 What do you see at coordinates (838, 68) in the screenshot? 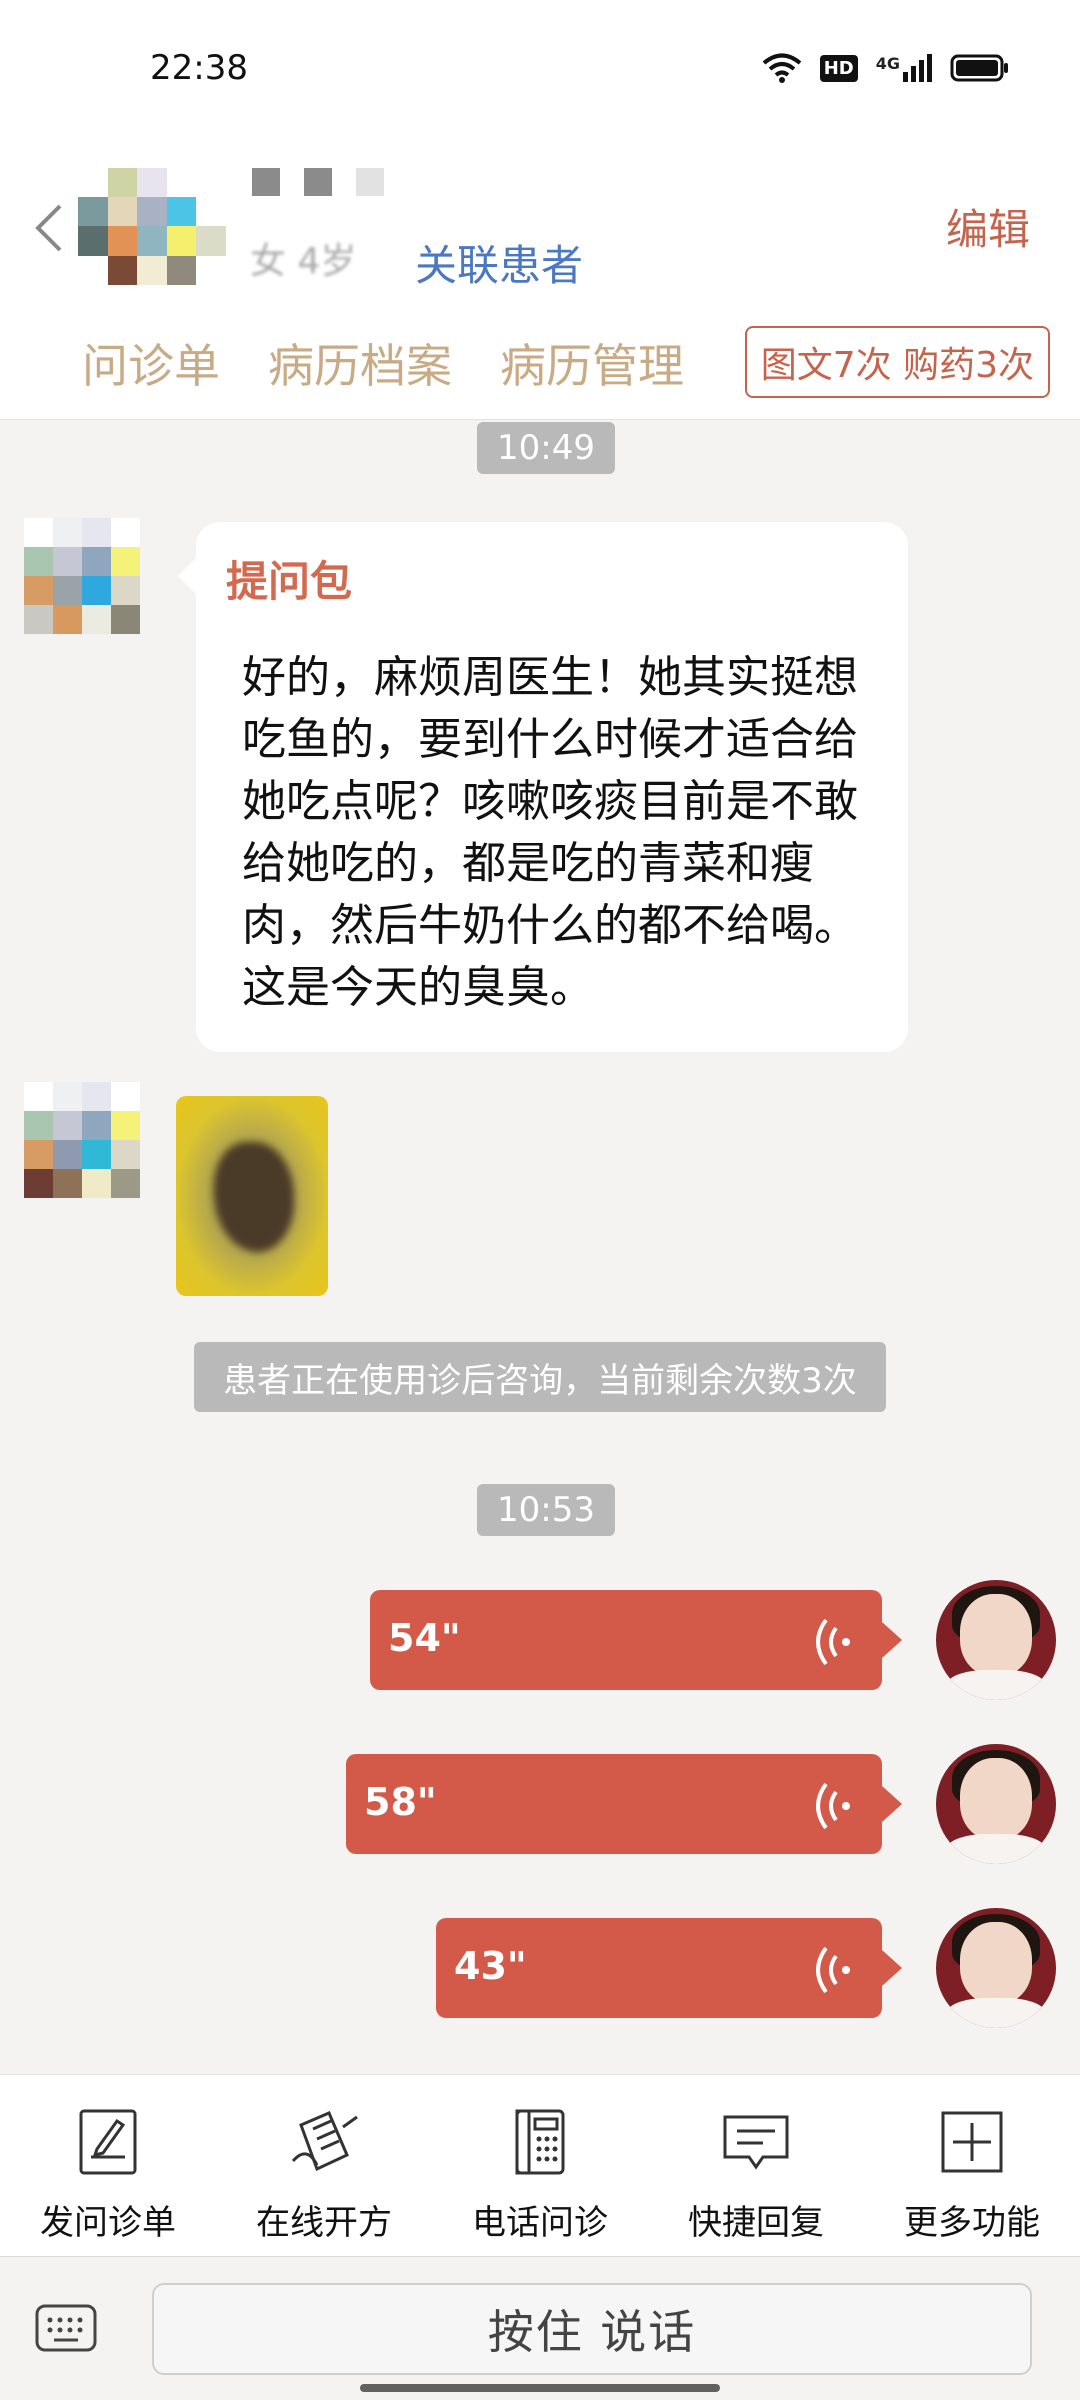
I see `hd-icon: HD` at bounding box center [838, 68].